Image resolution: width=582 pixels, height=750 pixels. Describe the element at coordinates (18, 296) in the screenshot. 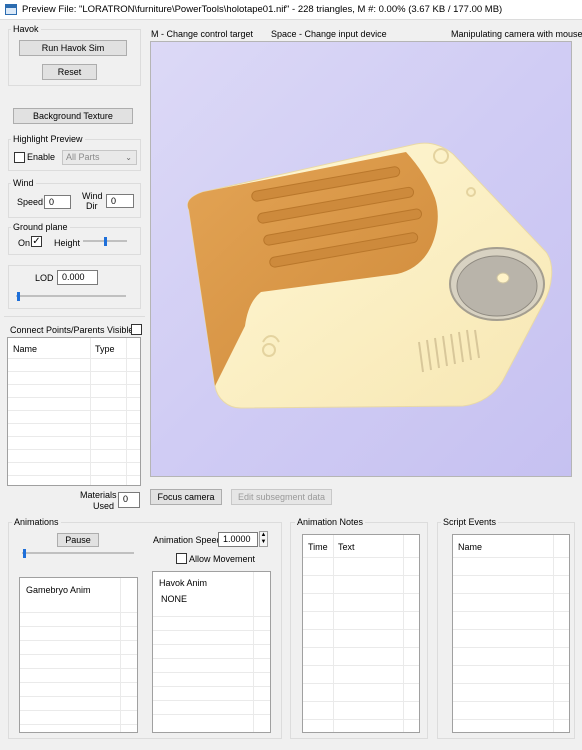

I see `lod-slider-thumb` at that location.